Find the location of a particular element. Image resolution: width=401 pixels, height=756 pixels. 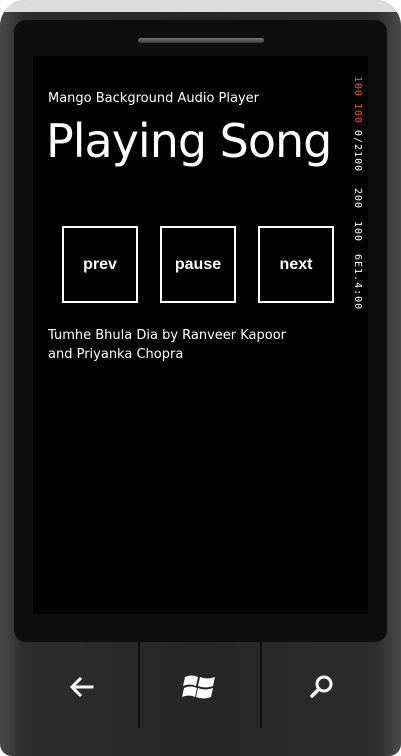

frame-counter: 0/2100 is located at coordinates (357, 151).